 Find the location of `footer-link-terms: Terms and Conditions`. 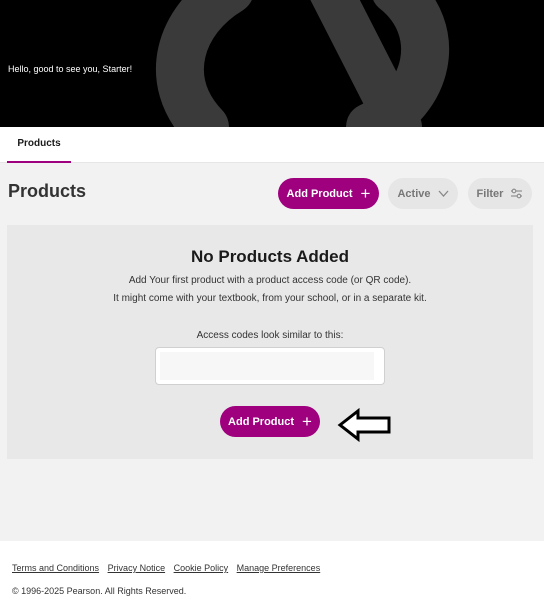

footer-link-terms: Terms and Conditions is located at coordinates (55, 568).